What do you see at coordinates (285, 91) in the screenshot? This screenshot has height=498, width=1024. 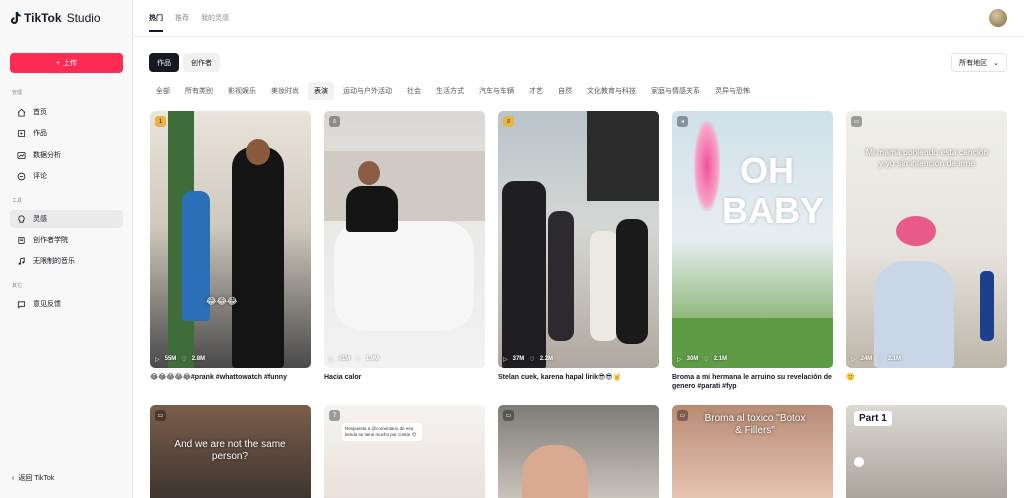 I see `category-chip: 美妆时尚` at bounding box center [285, 91].